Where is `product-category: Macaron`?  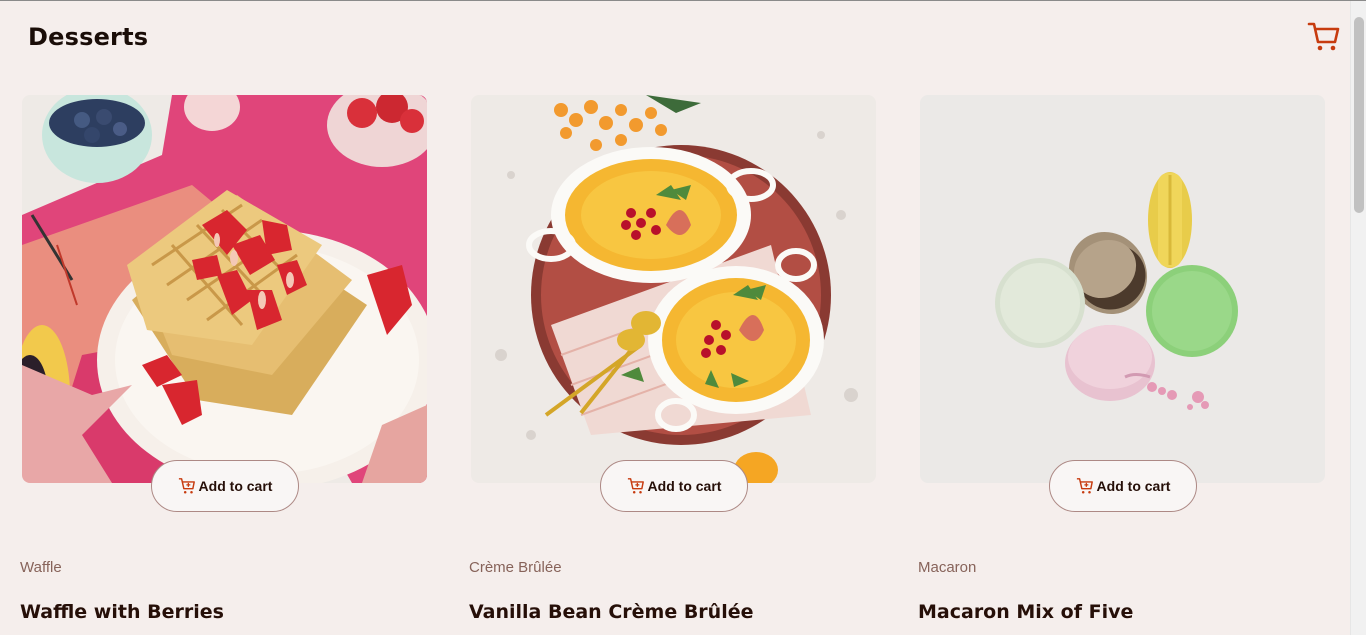
product-category: Macaron is located at coordinates (947, 567).